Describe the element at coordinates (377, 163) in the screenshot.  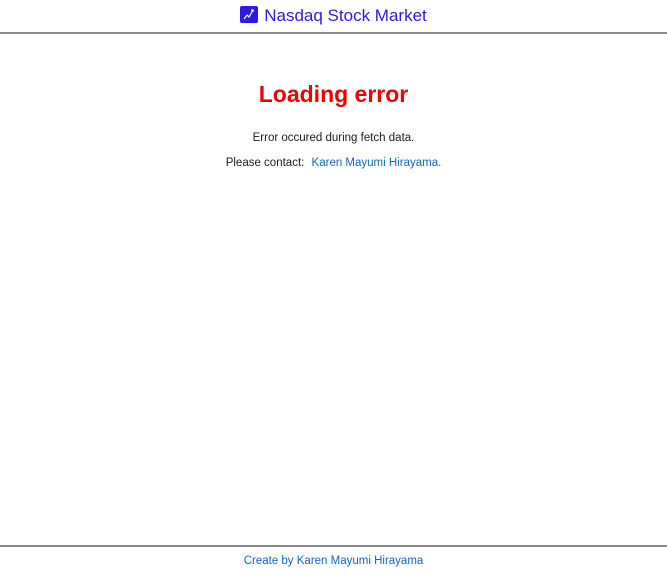
I see `contact-link: Karen Mayumi Hirayama.` at that location.